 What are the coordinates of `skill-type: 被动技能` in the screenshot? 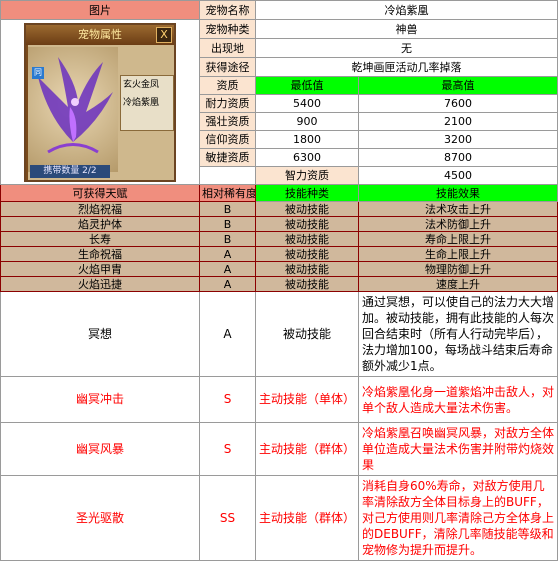 It's located at (307, 334).